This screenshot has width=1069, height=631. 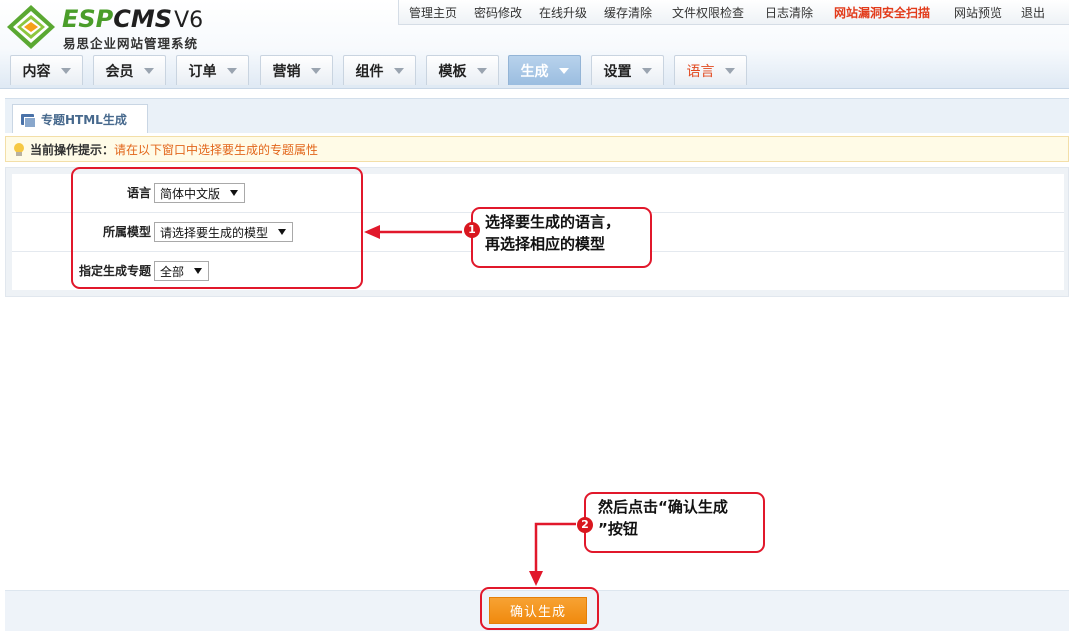 What do you see at coordinates (470, 405) in the screenshot?
I see `annotation-arrows` at bounding box center [470, 405].